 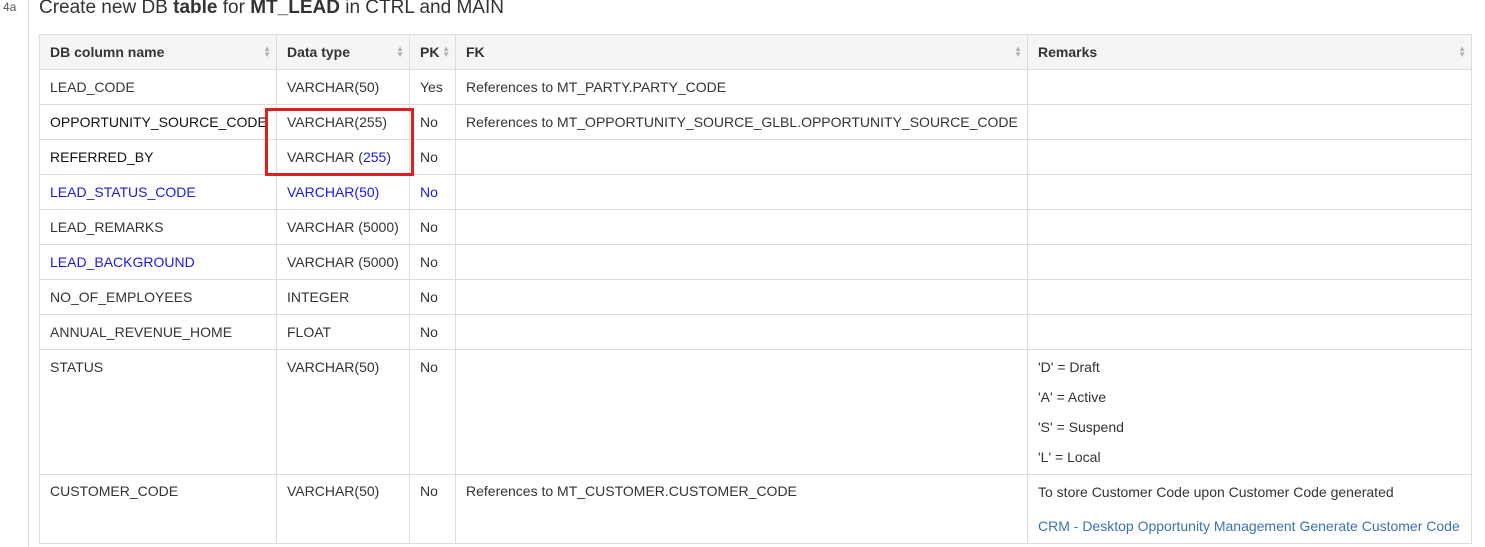 What do you see at coordinates (234, 9) in the screenshot?
I see `heading-mid: for` at bounding box center [234, 9].